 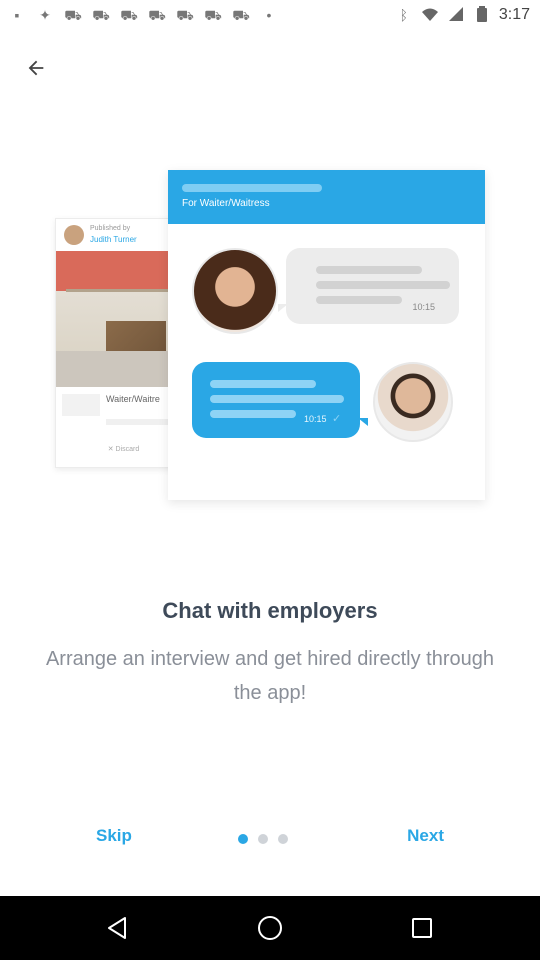 I want to click on nav-home-button, so click(x=270, y=928).